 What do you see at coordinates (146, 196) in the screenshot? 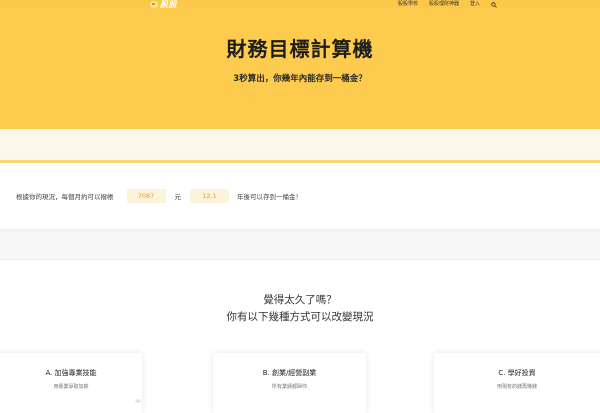
I see `monthly-amount-input: 7087` at bounding box center [146, 196].